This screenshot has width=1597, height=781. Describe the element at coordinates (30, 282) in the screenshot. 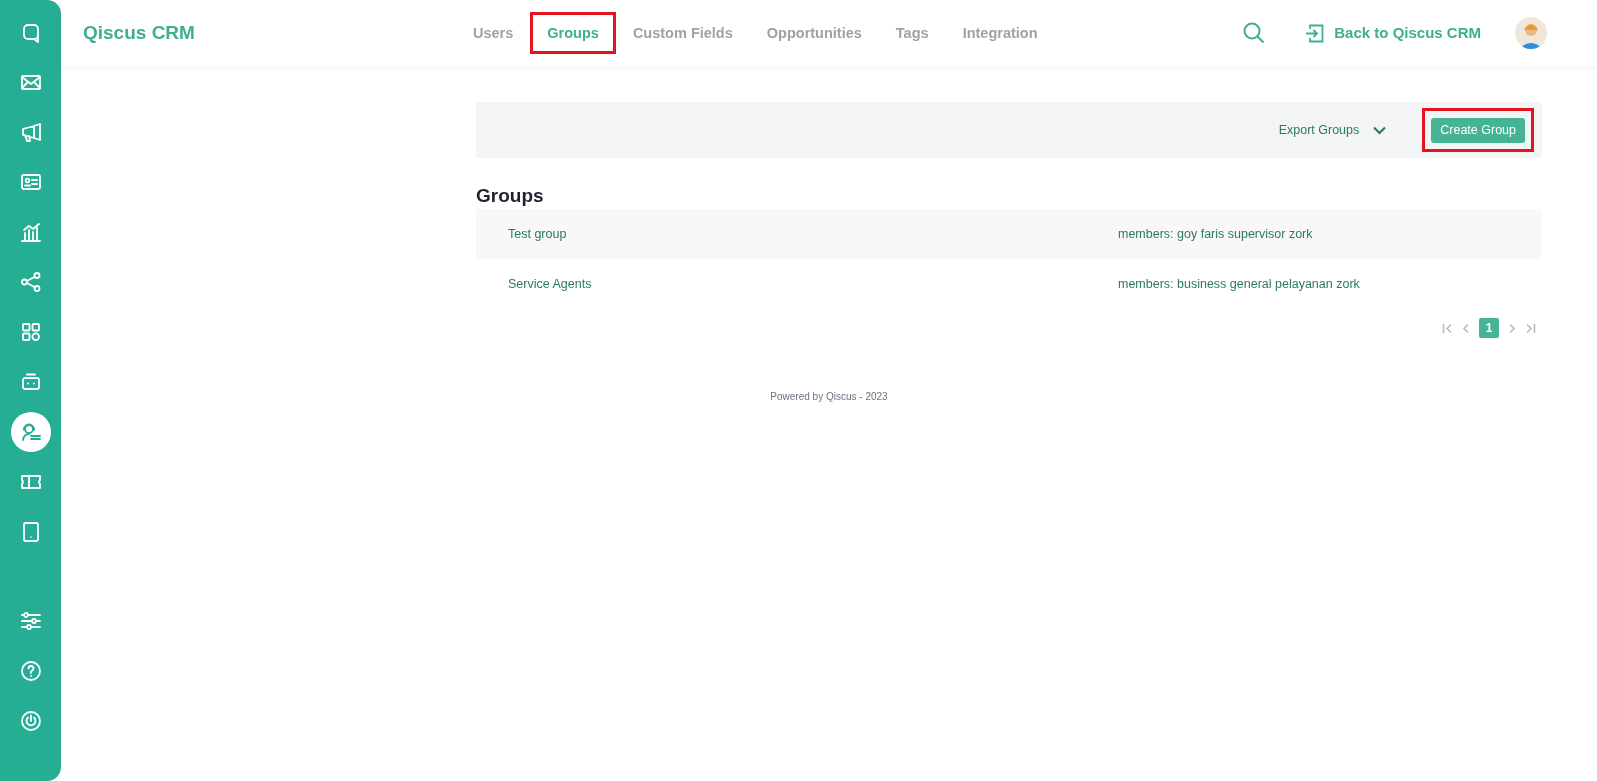

I see `share-nodes-icon` at that location.